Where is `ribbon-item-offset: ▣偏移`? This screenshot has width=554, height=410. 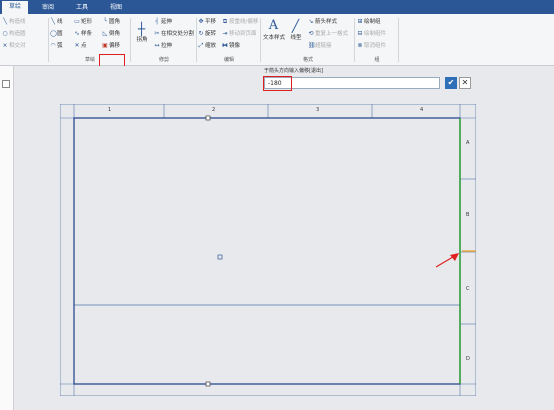 ribbon-item-offset: ▣偏移 is located at coordinates (111, 46).